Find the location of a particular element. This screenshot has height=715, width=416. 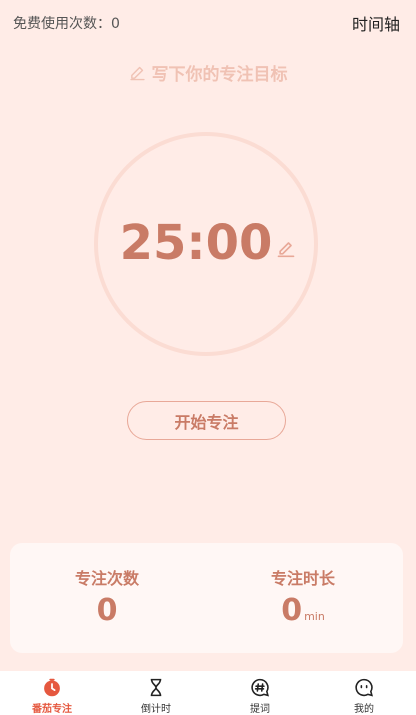

timer-display: 25:00 is located at coordinates (196, 243).